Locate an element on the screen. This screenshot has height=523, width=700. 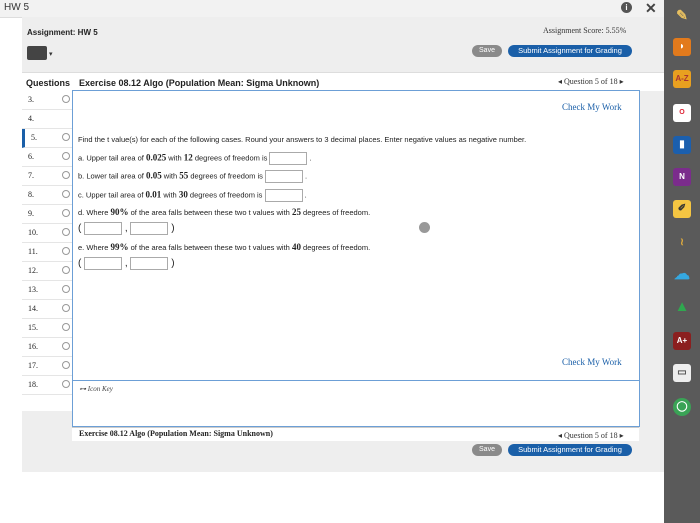
key-icon: ⊶ is located at coordinates (83, 389).